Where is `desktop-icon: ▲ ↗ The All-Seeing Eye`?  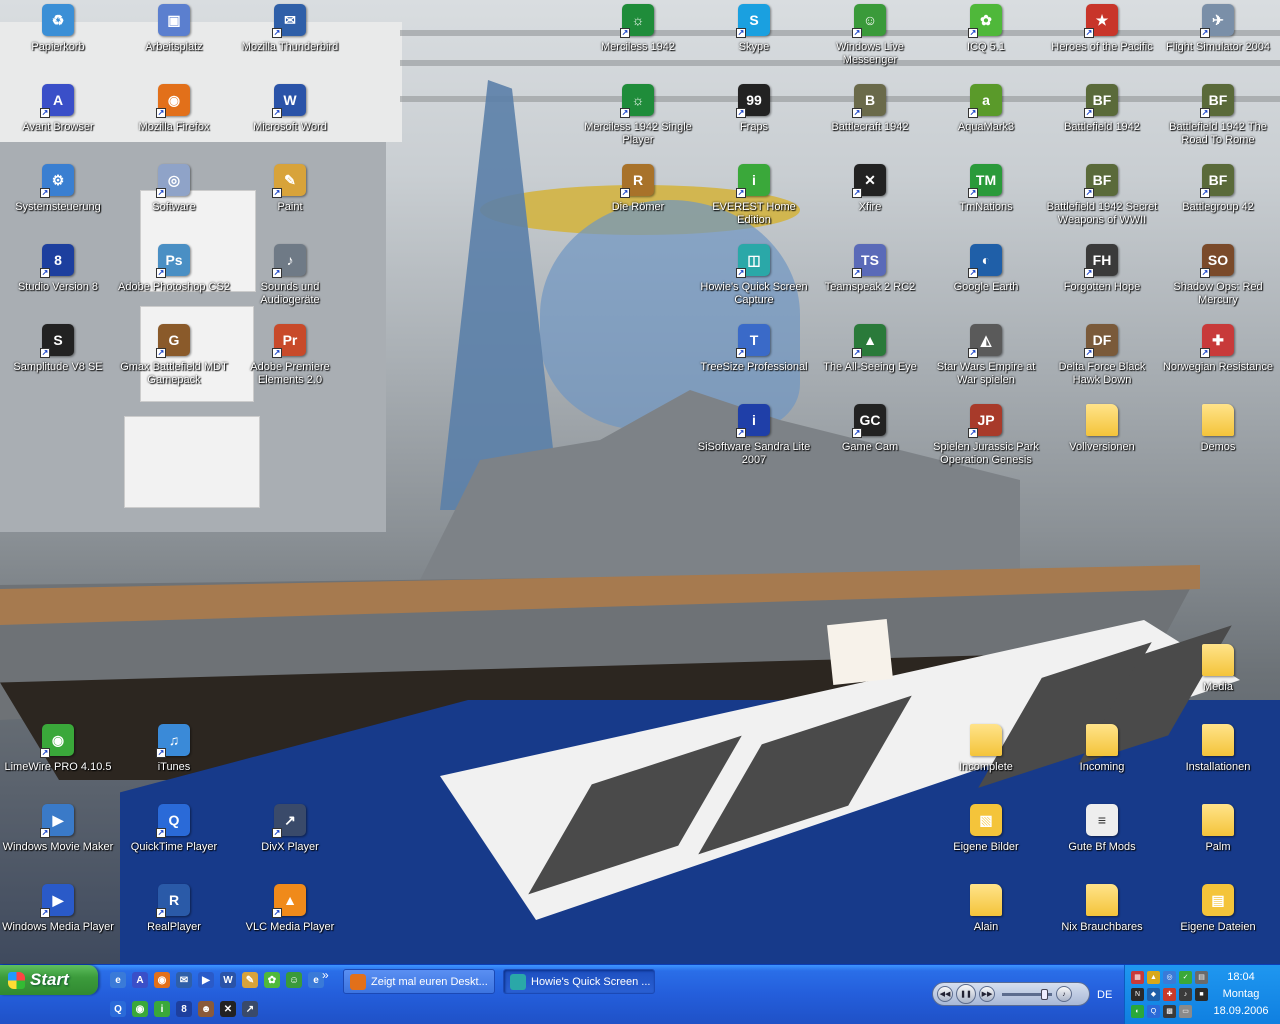 desktop-icon: ▲ ↗ The All-Seeing Eye is located at coordinates (870, 361).